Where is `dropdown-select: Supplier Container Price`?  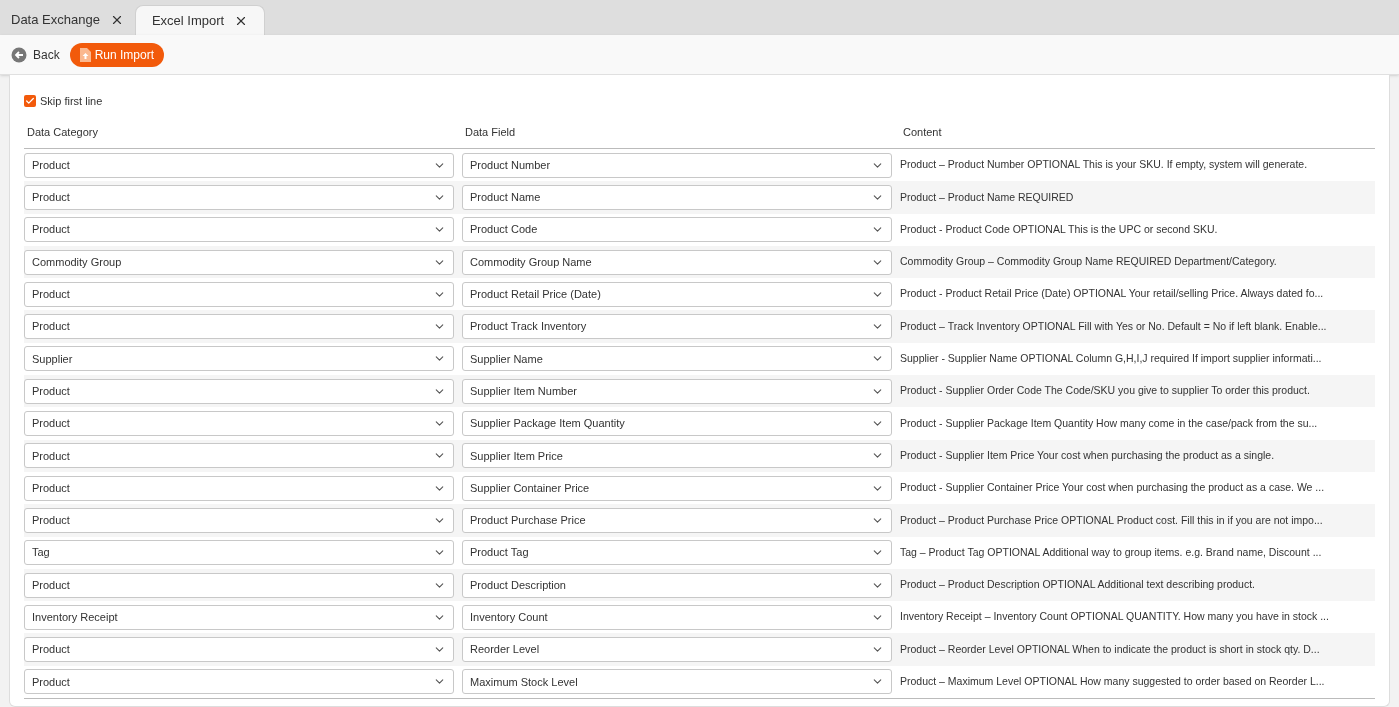 dropdown-select: Supplier Container Price is located at coordinates (677, 488).